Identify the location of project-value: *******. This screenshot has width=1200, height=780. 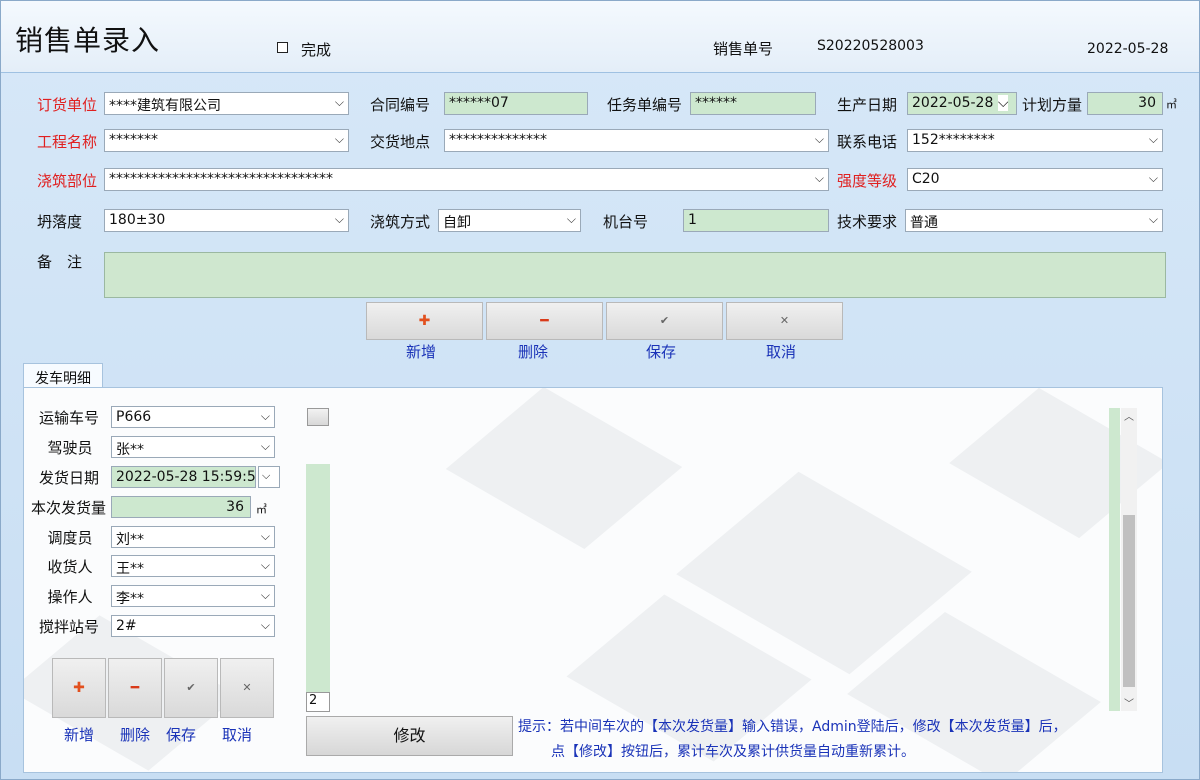
(133, 140).